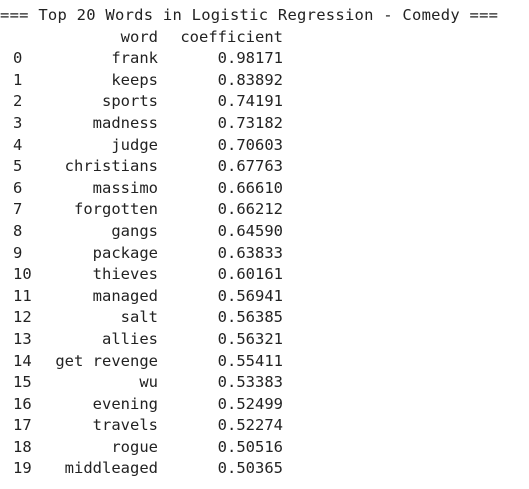  Describe the element at coordinates (139, 317) in the screenshot. I see `row-word: salt` at that location.